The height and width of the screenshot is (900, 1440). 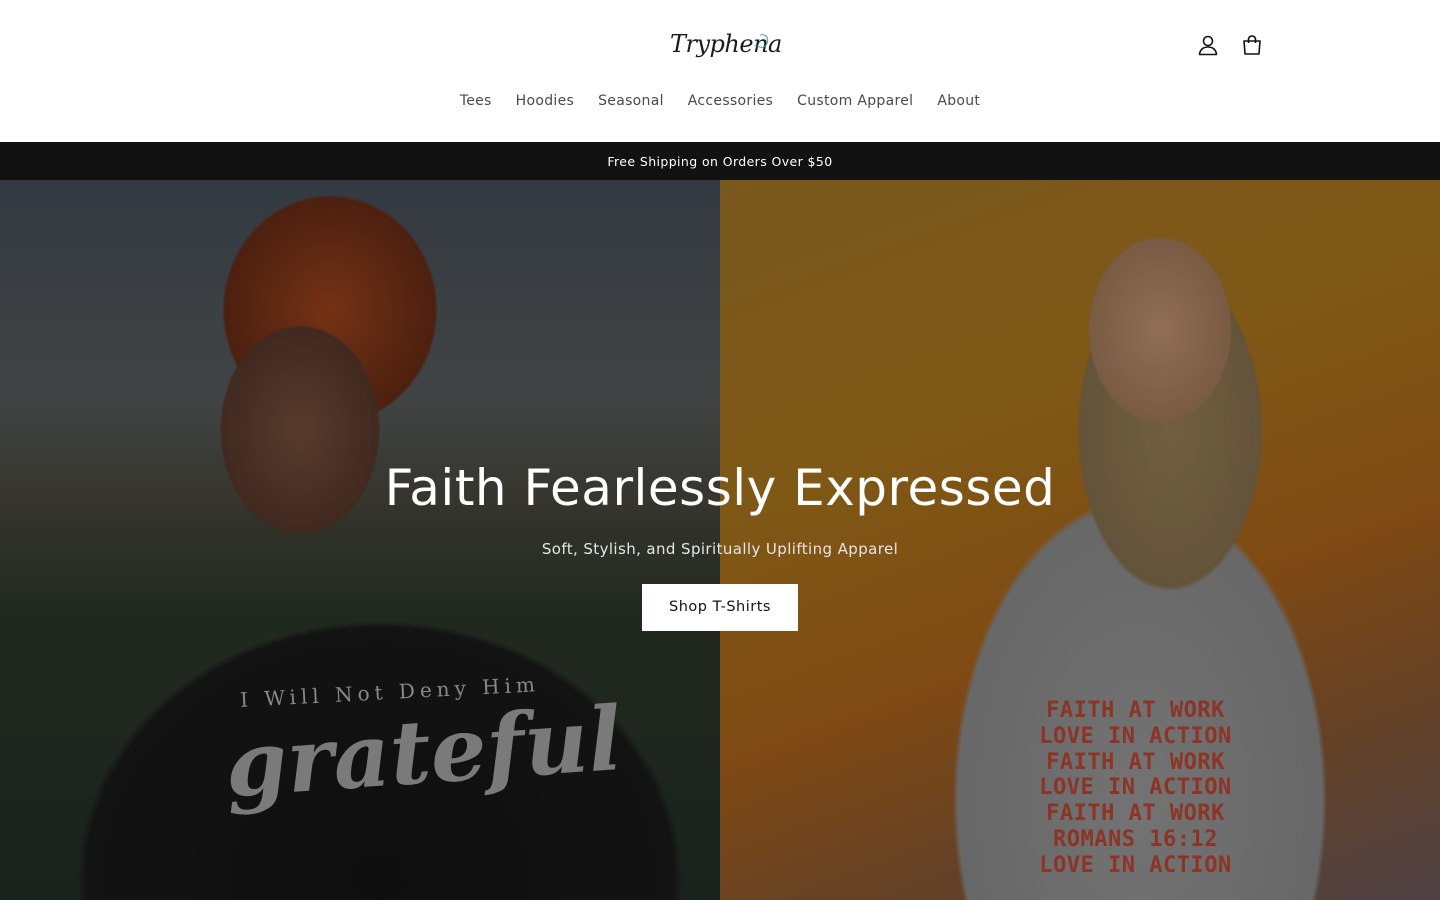 I want to click on announcement-bar: Free Shipping on Orders Over $50, so click(x=720, y=161).